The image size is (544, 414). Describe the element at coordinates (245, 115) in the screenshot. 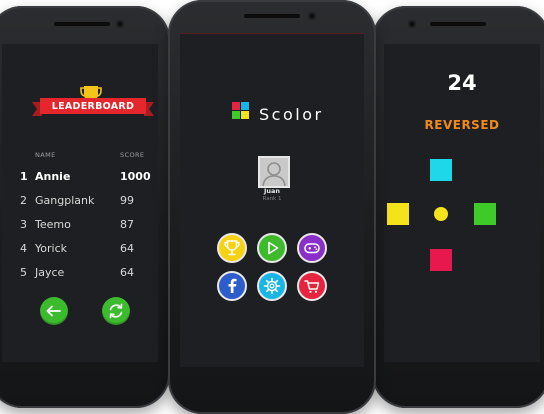

I see `logo-tile-yellow` at that location.